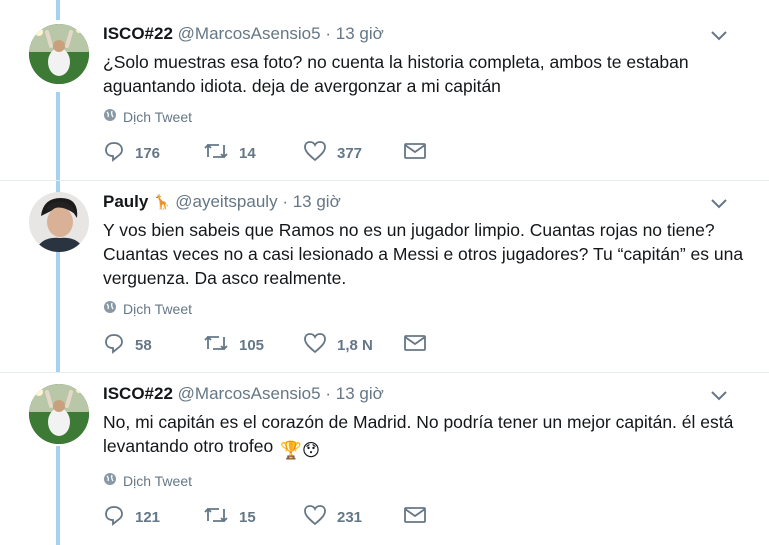 This screenshot has width=769, height=545. I want to click on like-button: 377, so click(353, 153).